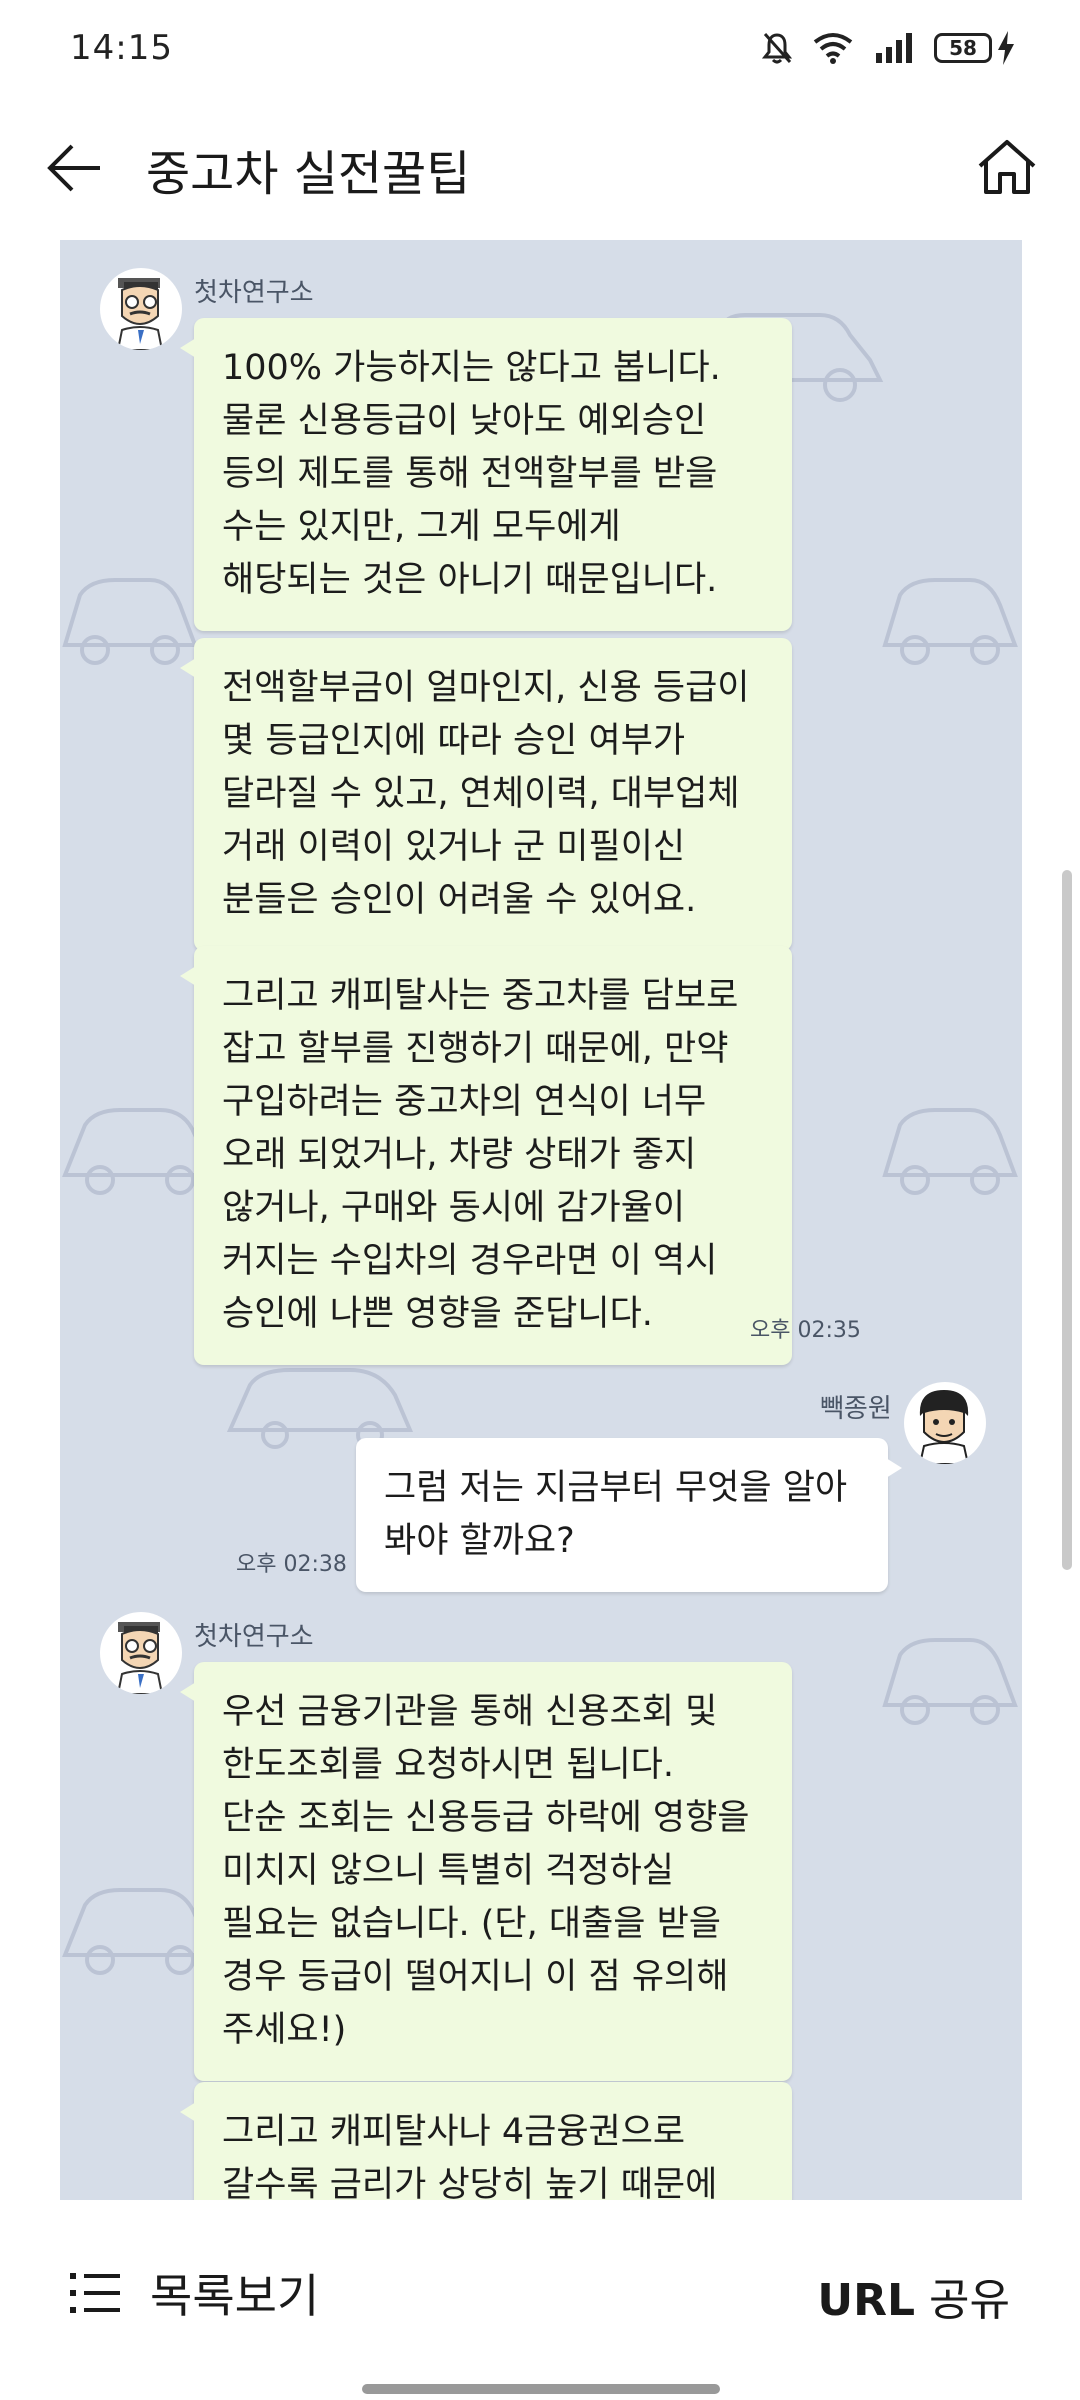  I want to click on status-bar: 14:15 58, so click(540, 48).